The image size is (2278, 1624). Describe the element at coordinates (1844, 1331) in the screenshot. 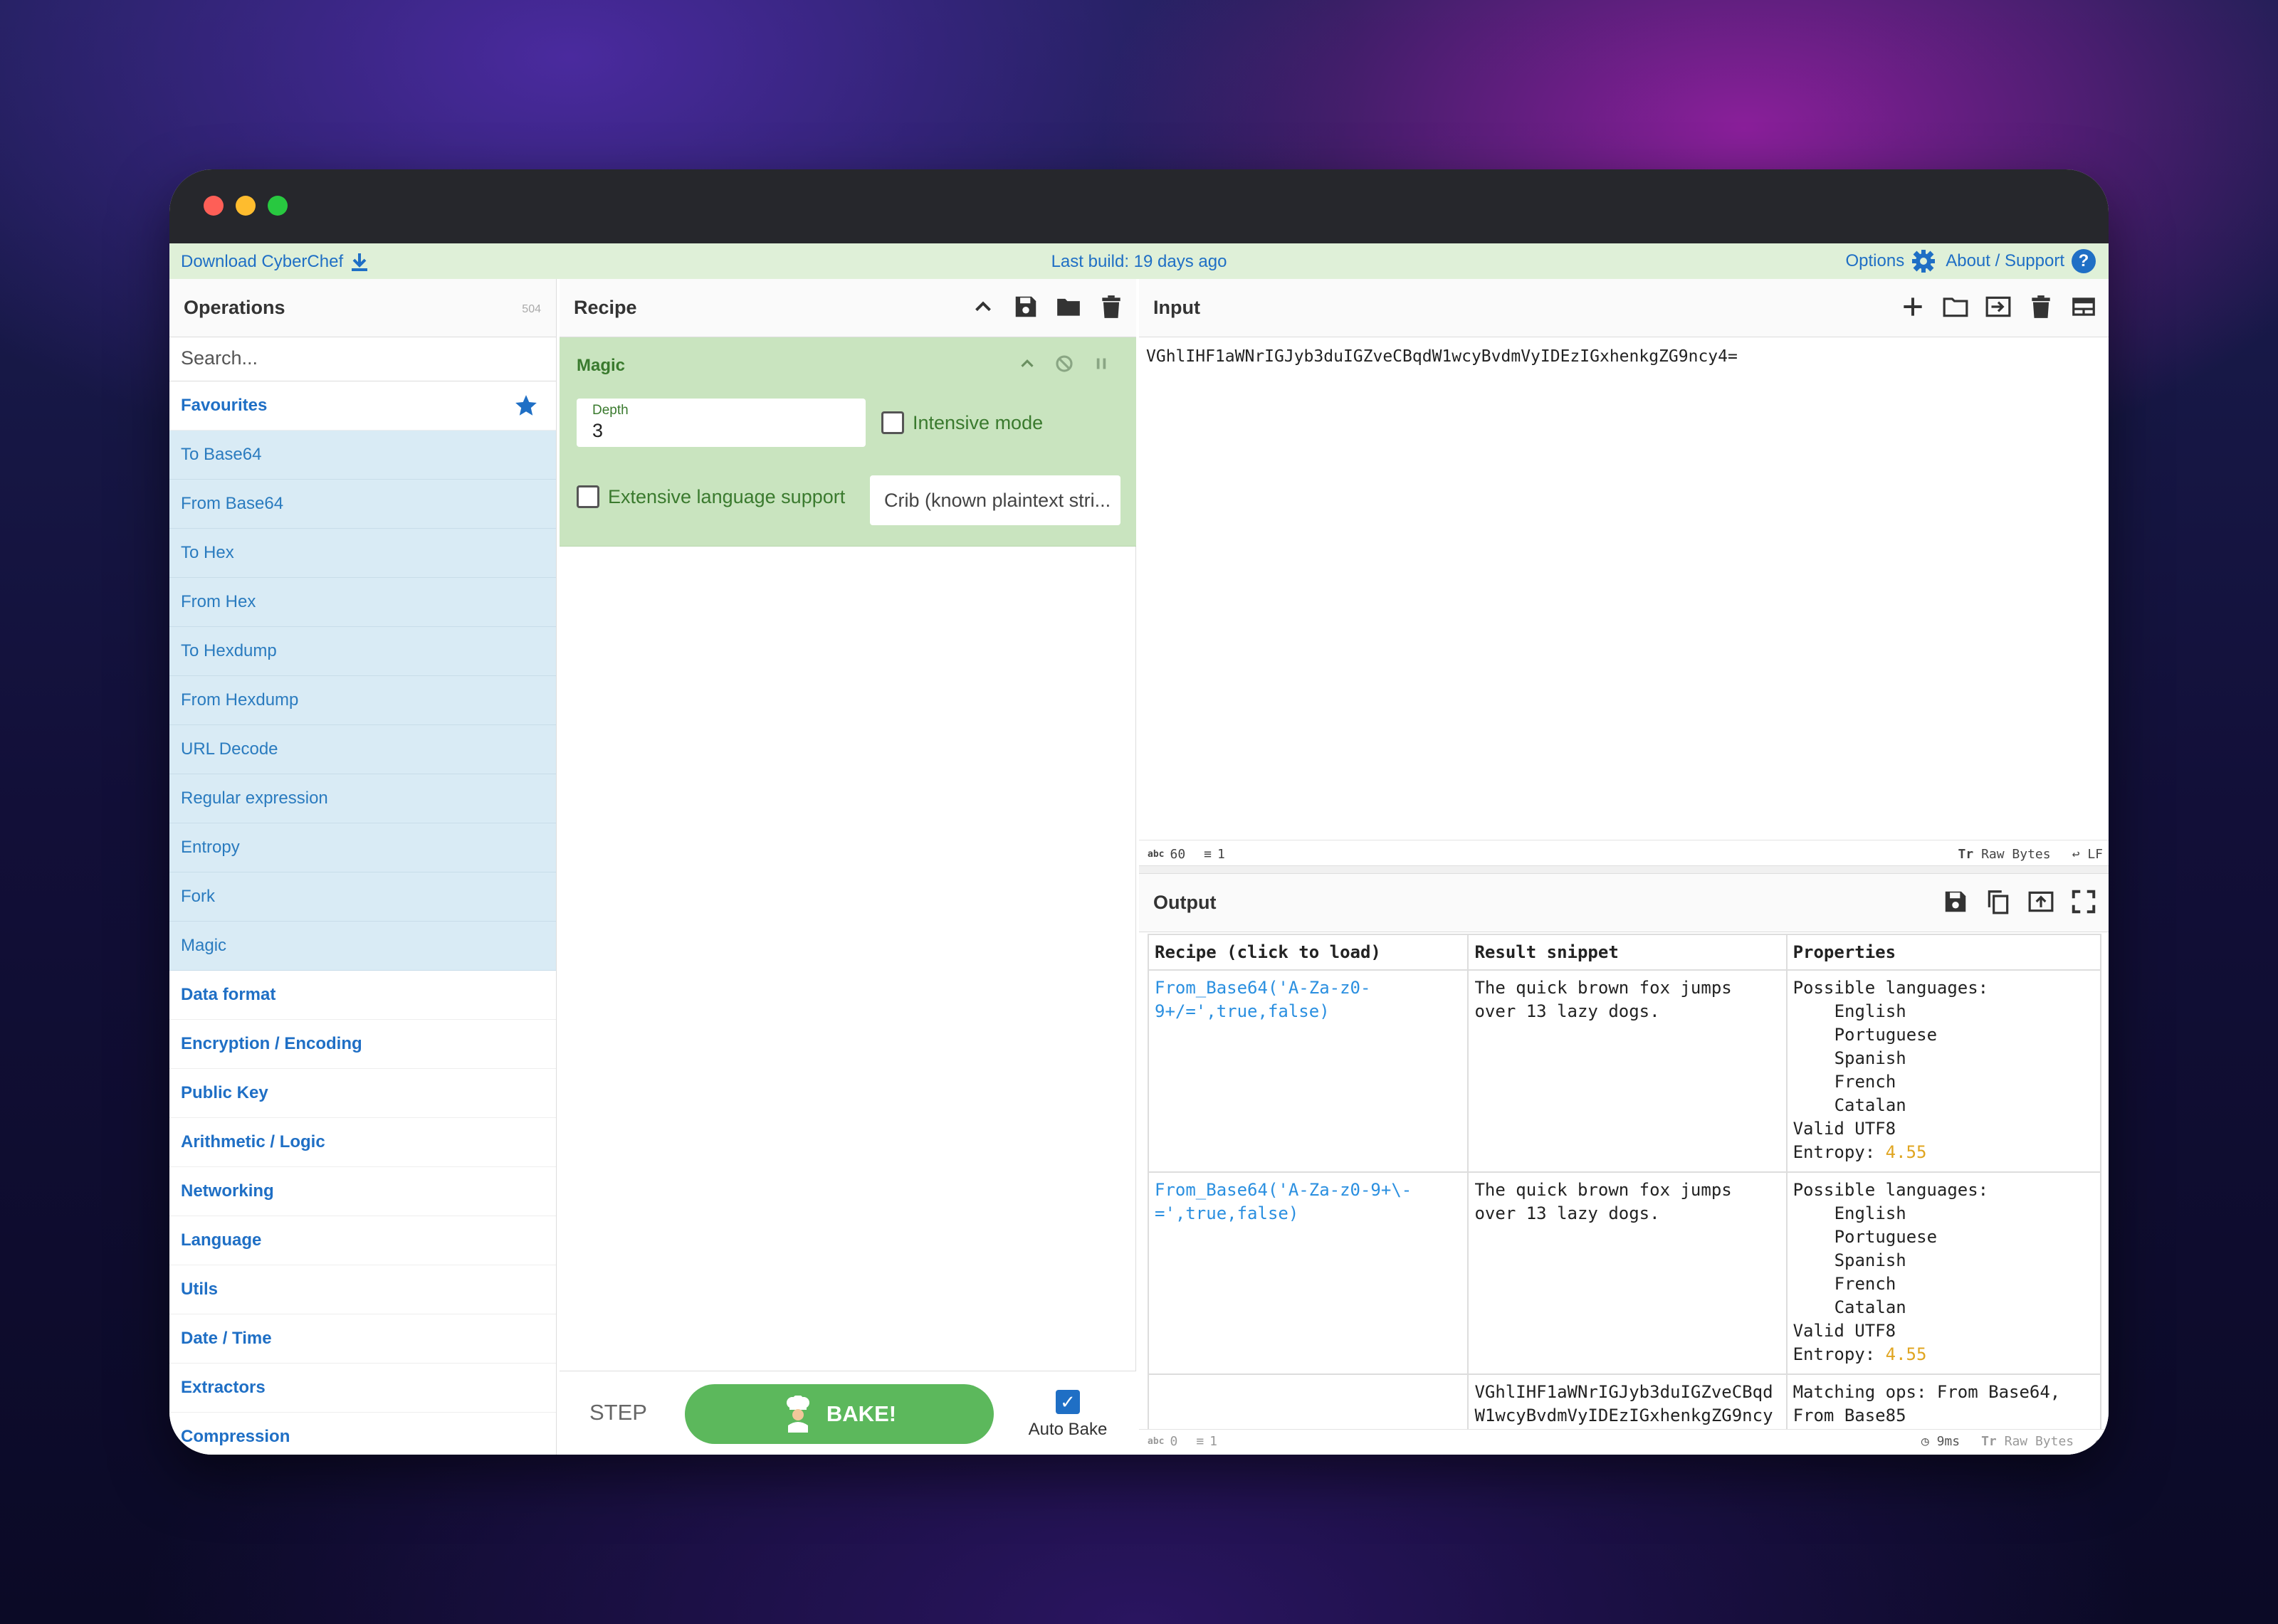

I see `valid-utf8: Valid UTF8` at that location.